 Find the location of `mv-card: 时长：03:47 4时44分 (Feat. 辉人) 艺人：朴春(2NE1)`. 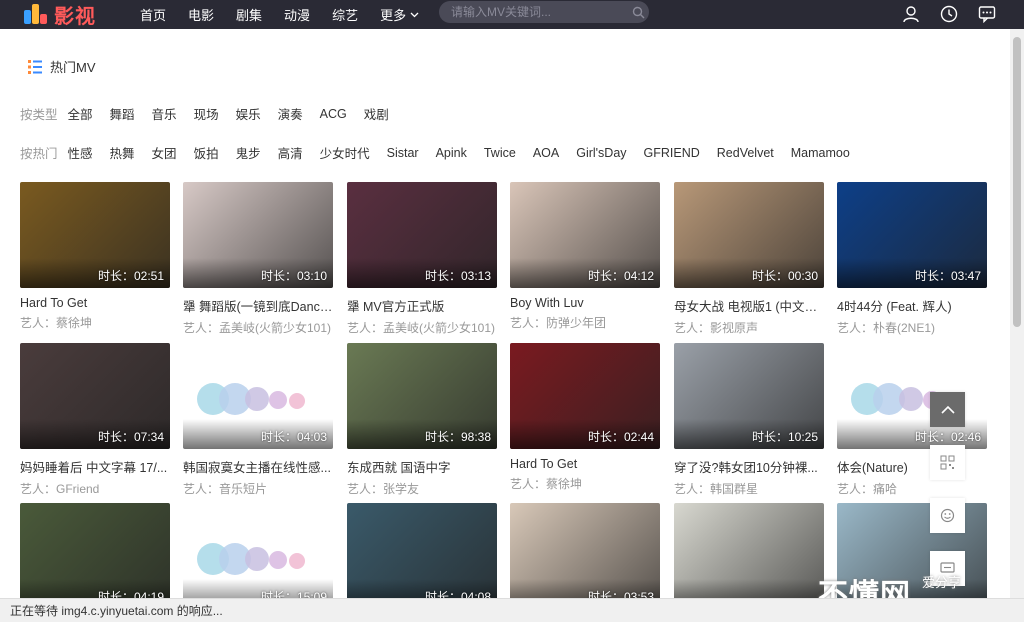

mv-card: 时长：03:47 4时44分 (Feat. 辉人) 艺人：朴春(2NE1) is located at coordinates (912, 259).